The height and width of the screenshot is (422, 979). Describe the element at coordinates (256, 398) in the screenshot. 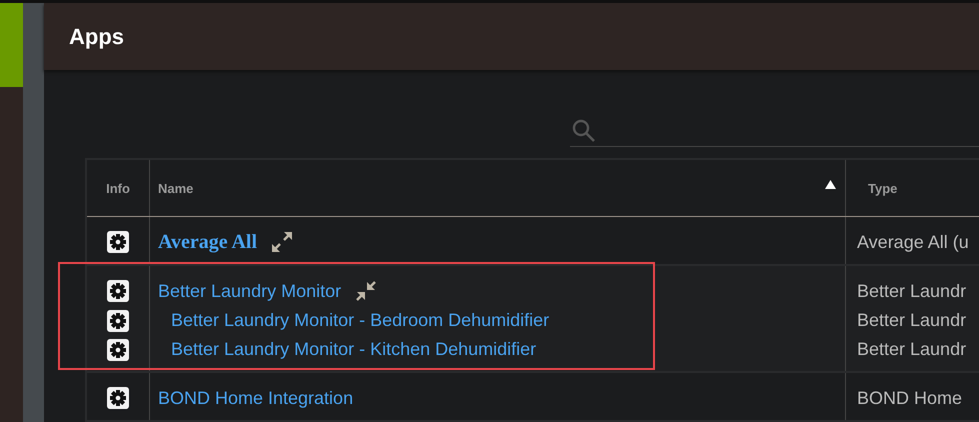

I see `app-link: BOND Home Integration` at that location.